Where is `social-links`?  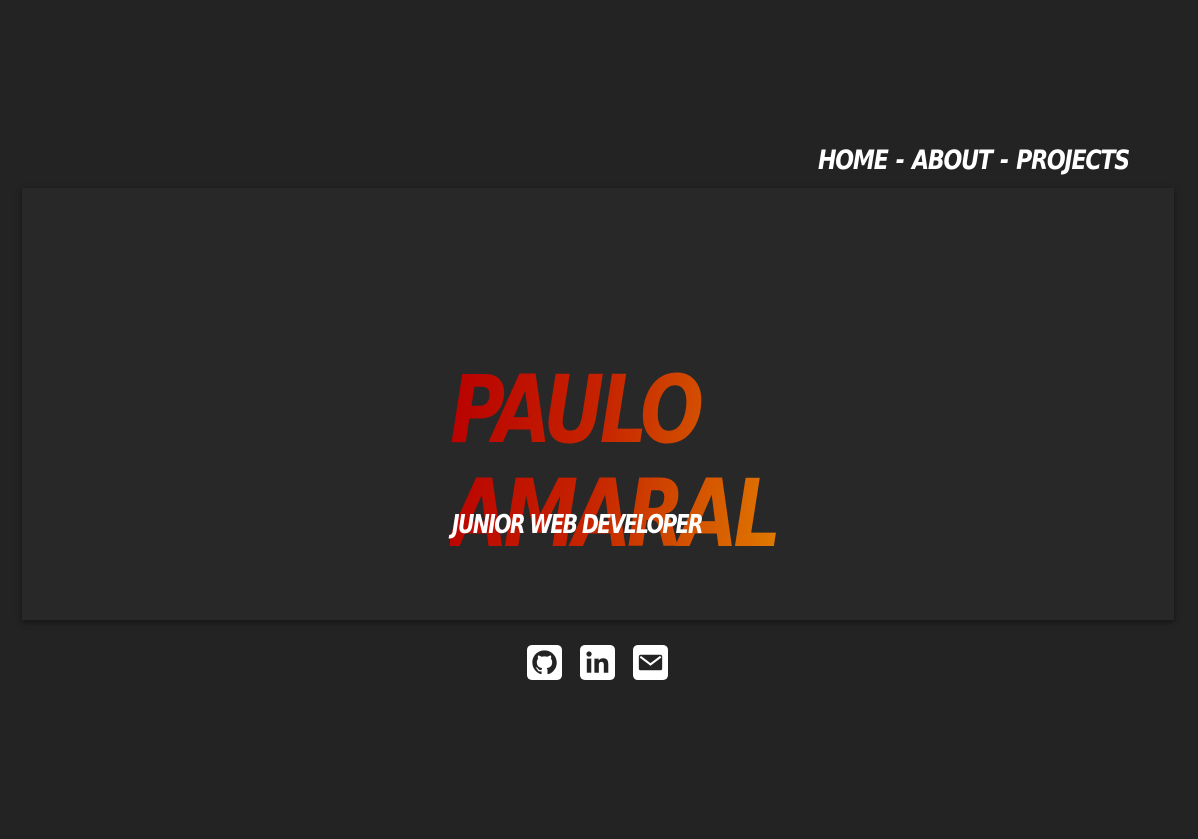
social-links is located at coordinates (597, 662).